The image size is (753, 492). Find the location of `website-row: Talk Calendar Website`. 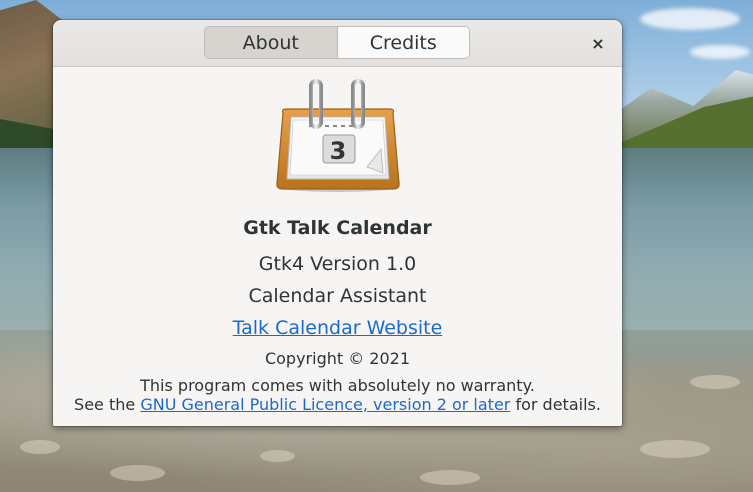

website-row: Talk Calendar Website is located at coordinates (337, 328).